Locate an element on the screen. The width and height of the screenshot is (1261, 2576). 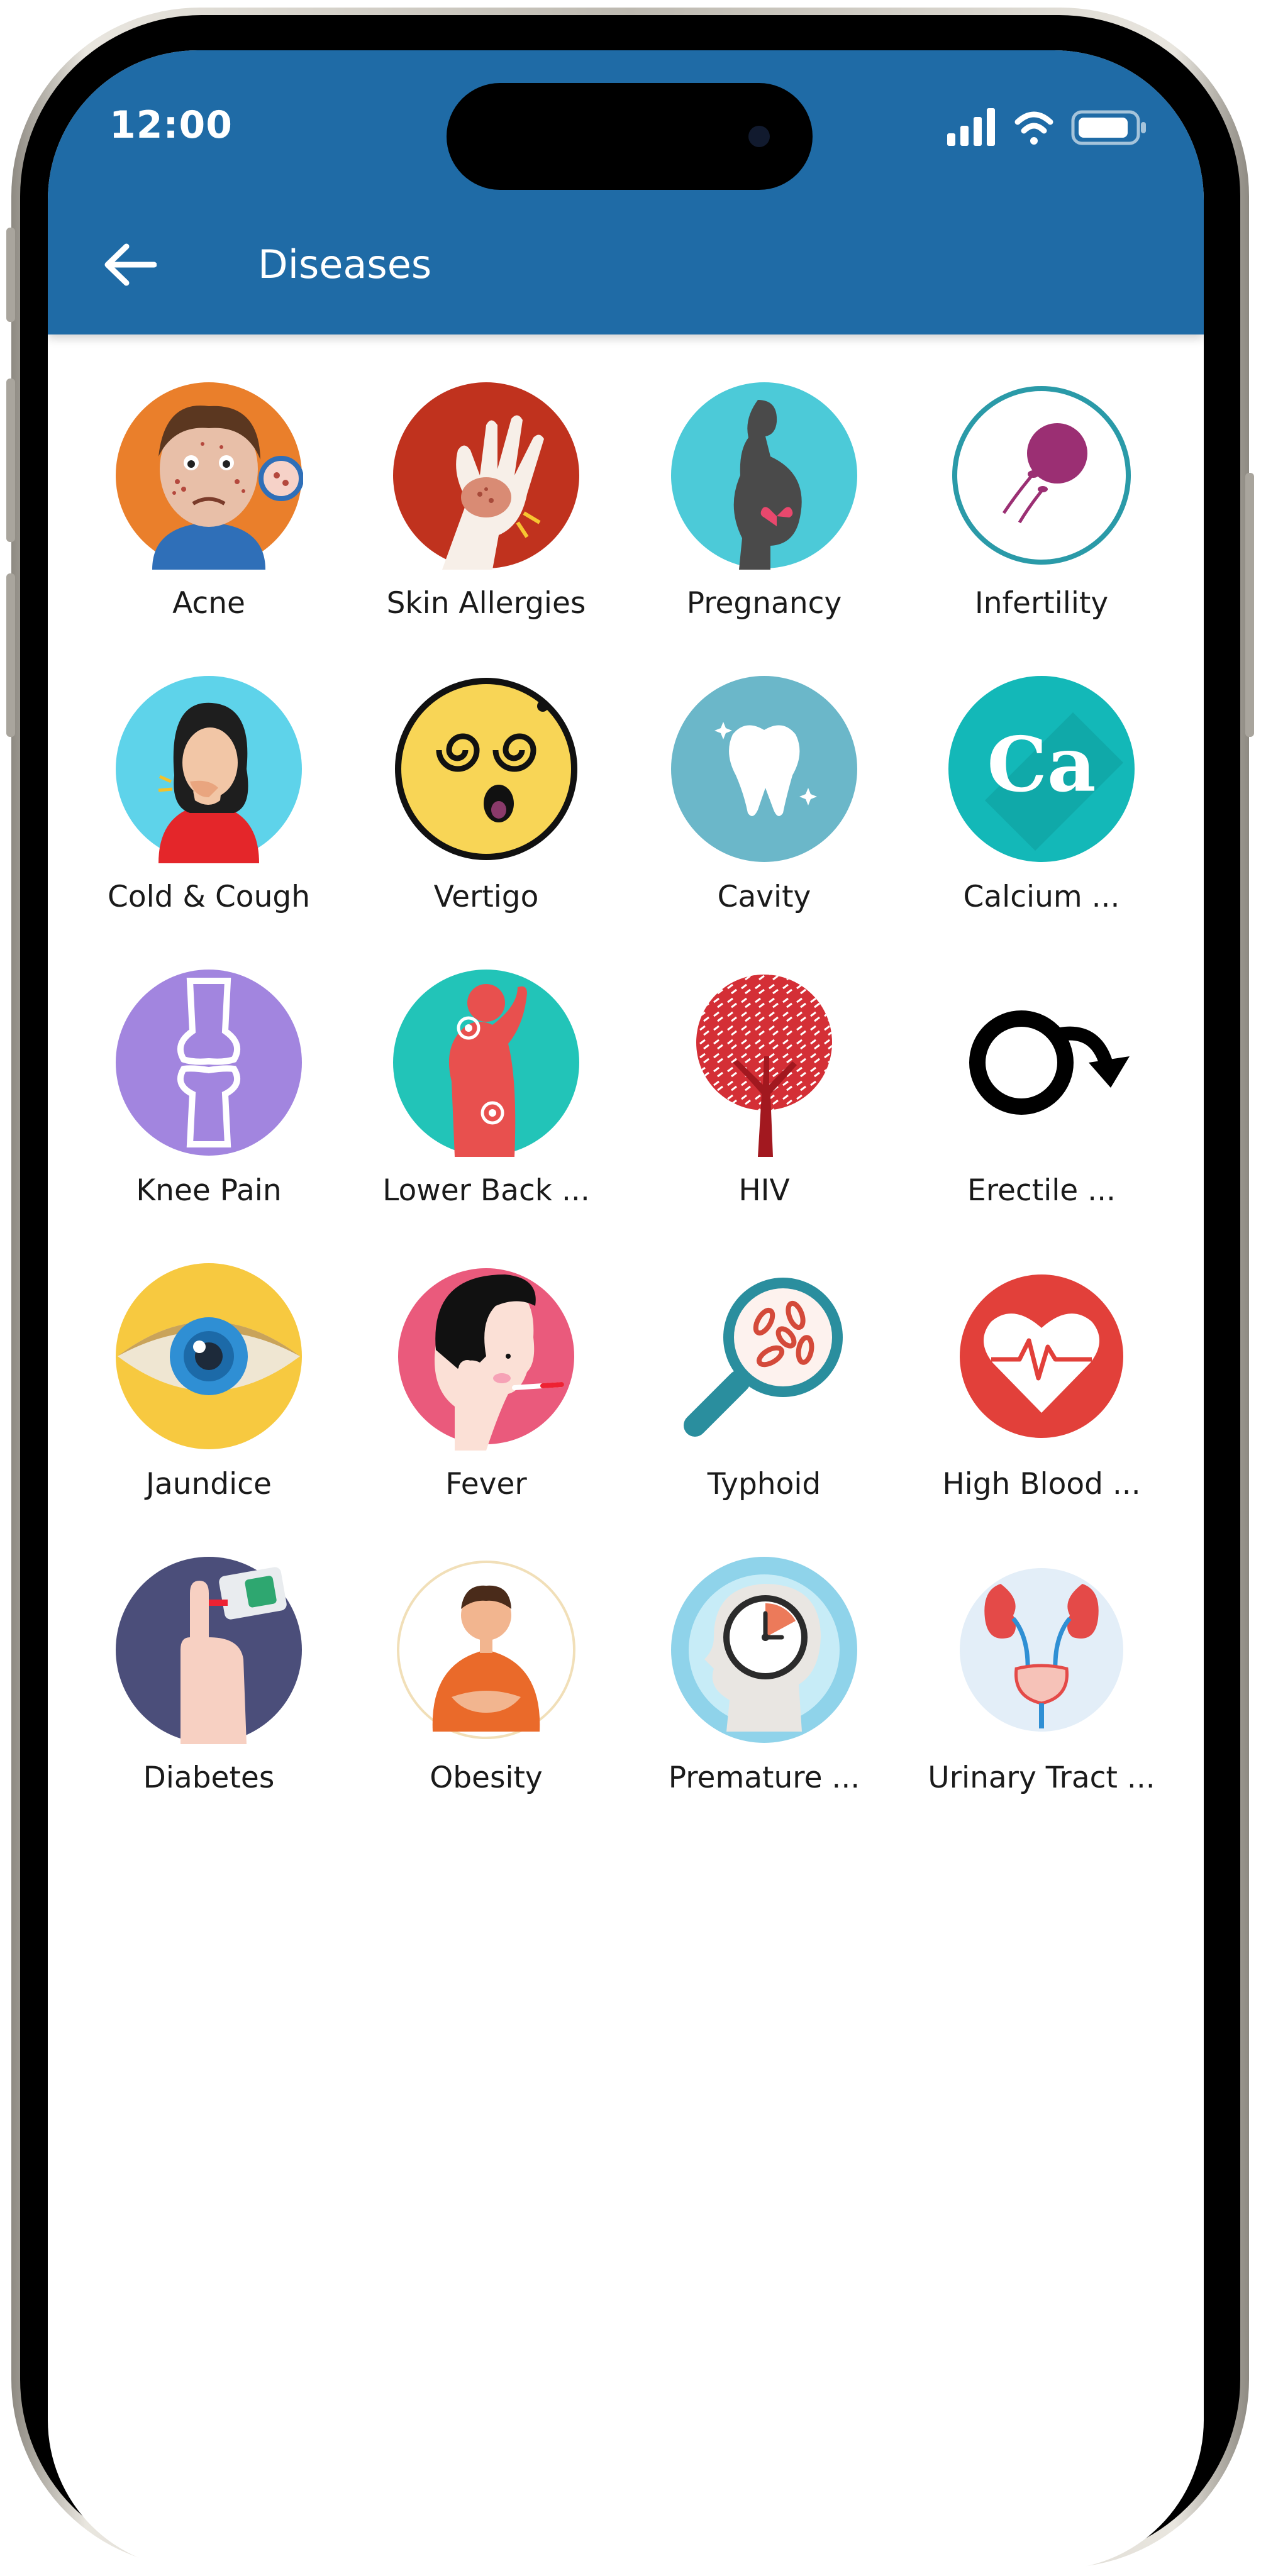
page-title: Diseases is located at coordinates (345, 264).